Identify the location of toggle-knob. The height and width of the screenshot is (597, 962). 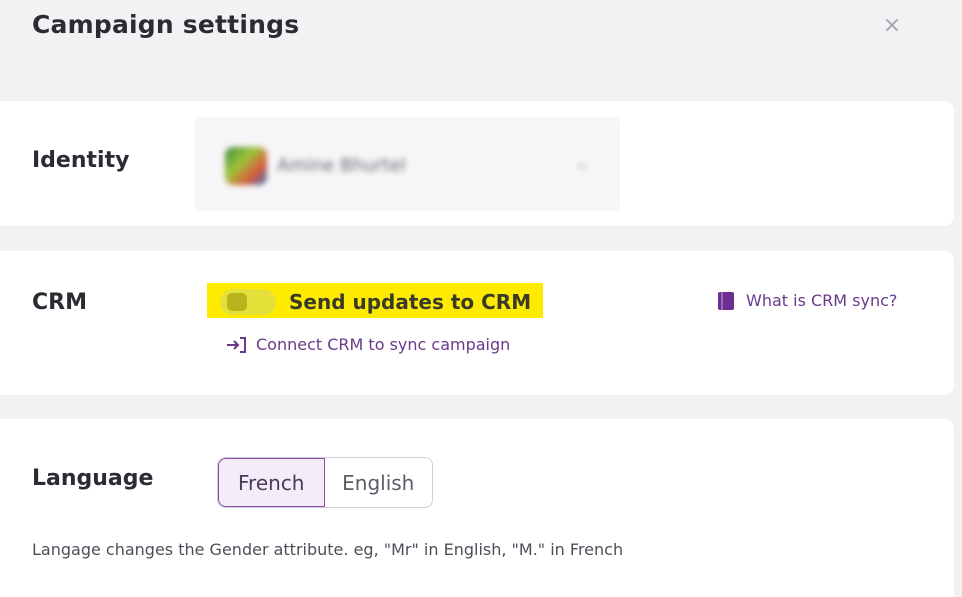
(237, 302).